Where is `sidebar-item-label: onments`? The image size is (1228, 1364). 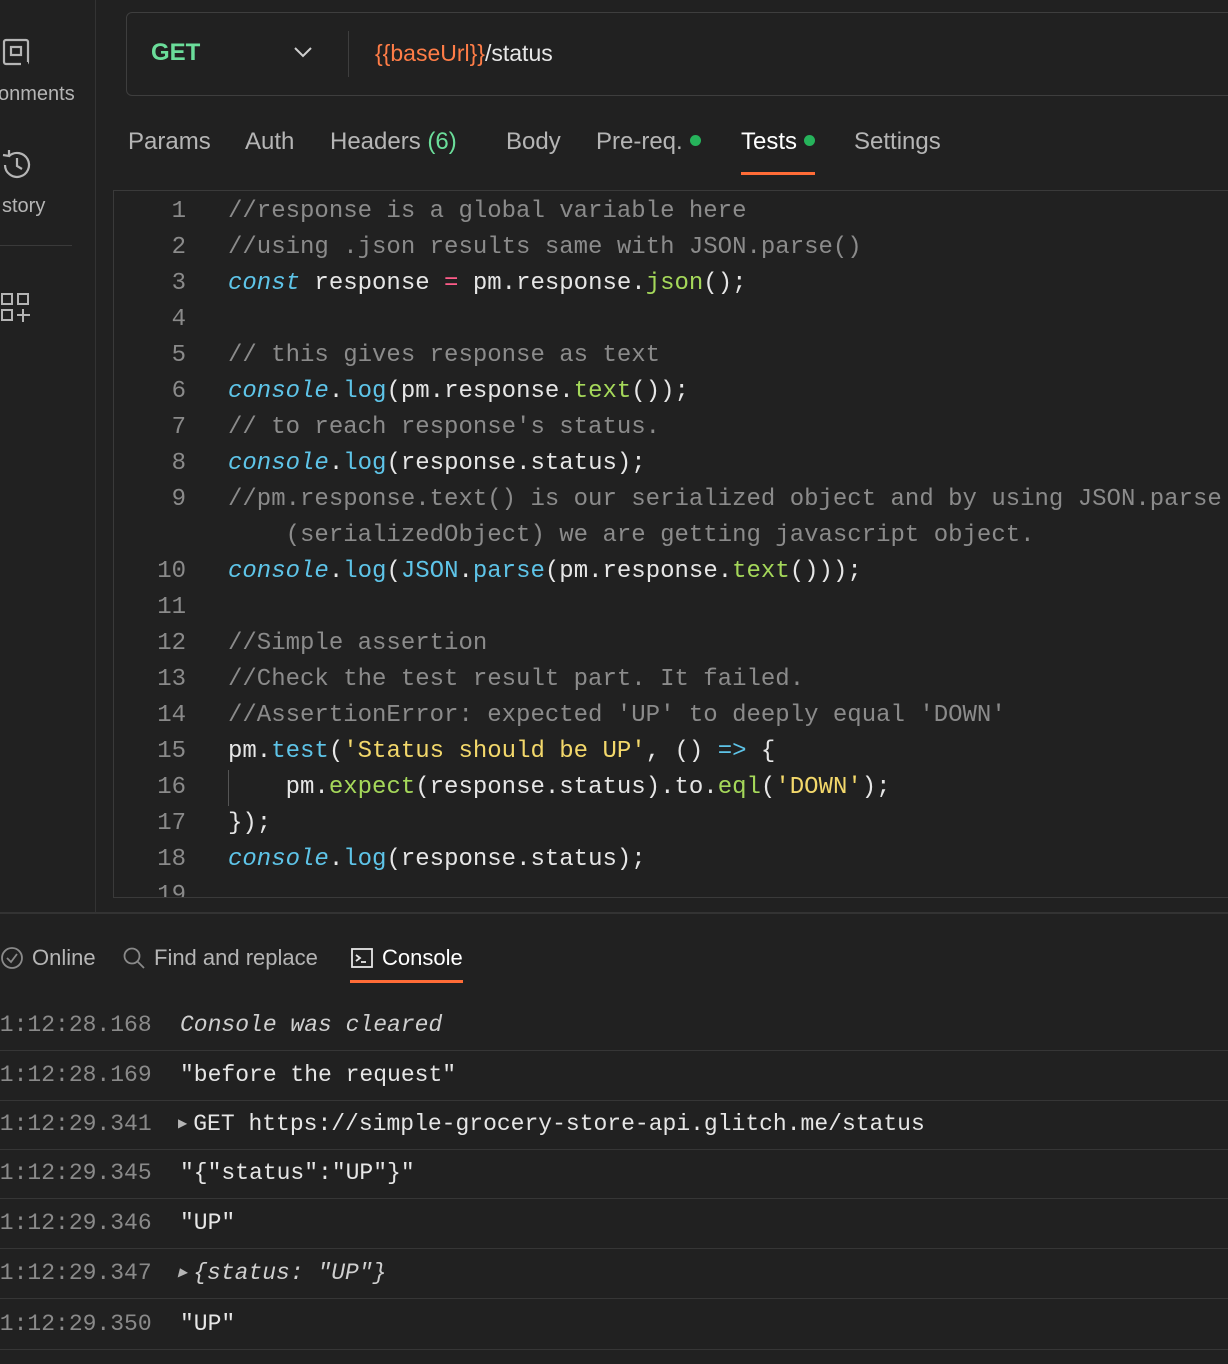 sidebar-item-label: onments is located at coordinates (37, 94).